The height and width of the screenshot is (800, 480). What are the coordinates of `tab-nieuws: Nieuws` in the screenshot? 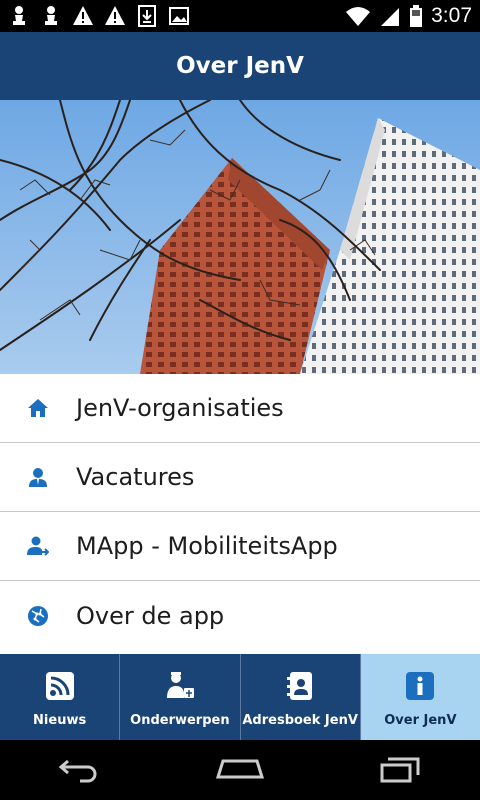 It's located at (60, 697).